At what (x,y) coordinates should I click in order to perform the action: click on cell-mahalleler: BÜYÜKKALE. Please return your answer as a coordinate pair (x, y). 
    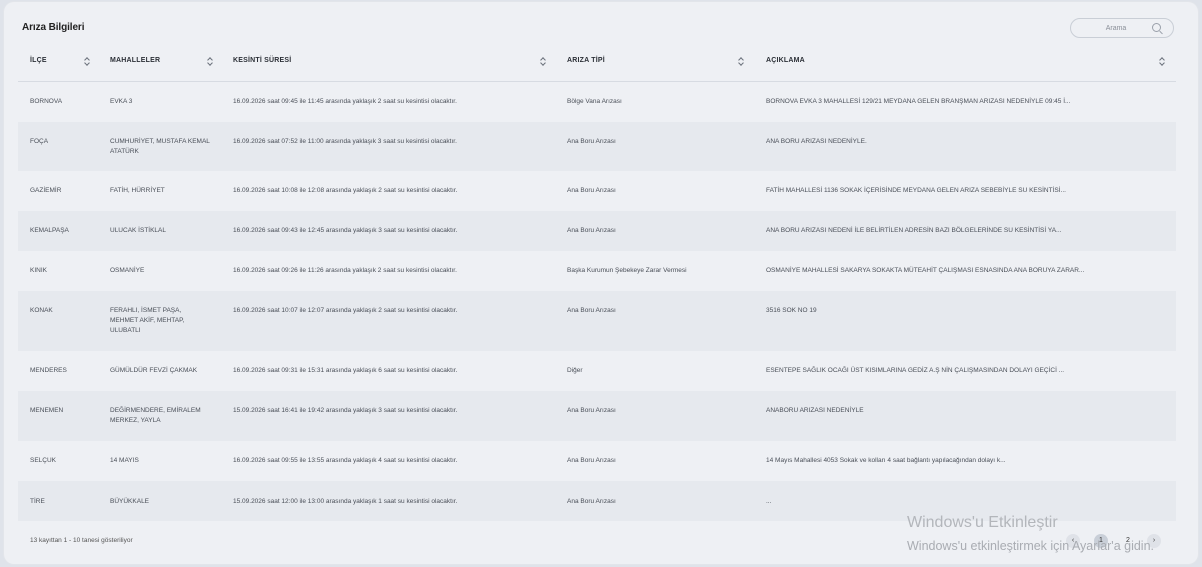
    Looking at the image, I should click on (130, 501).